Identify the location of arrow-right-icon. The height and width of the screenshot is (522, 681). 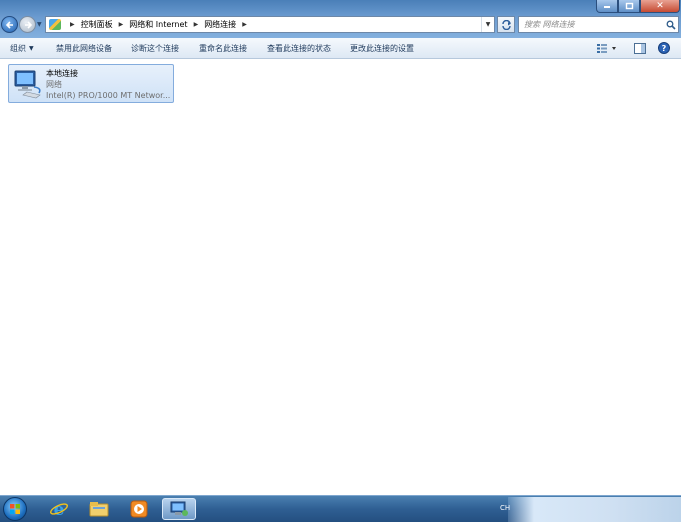
(28, 24).